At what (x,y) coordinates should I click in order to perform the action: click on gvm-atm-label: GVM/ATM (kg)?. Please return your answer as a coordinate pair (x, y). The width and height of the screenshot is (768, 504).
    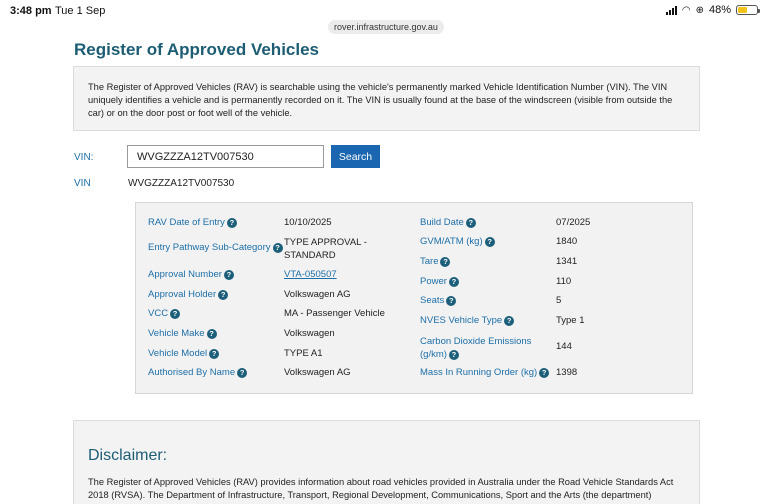
    Looking at the image, I should click on (457, 241).